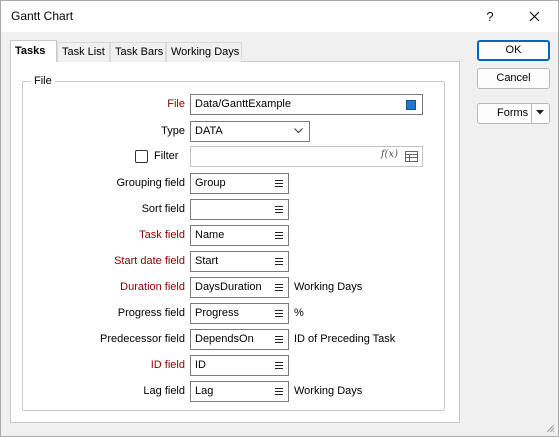 This screenshot has height=437, width=559. What do you see at coordinates (540, 112) in the screenshot?
I see `dropdown-arrow-icon` at bounding box center [540, 112].